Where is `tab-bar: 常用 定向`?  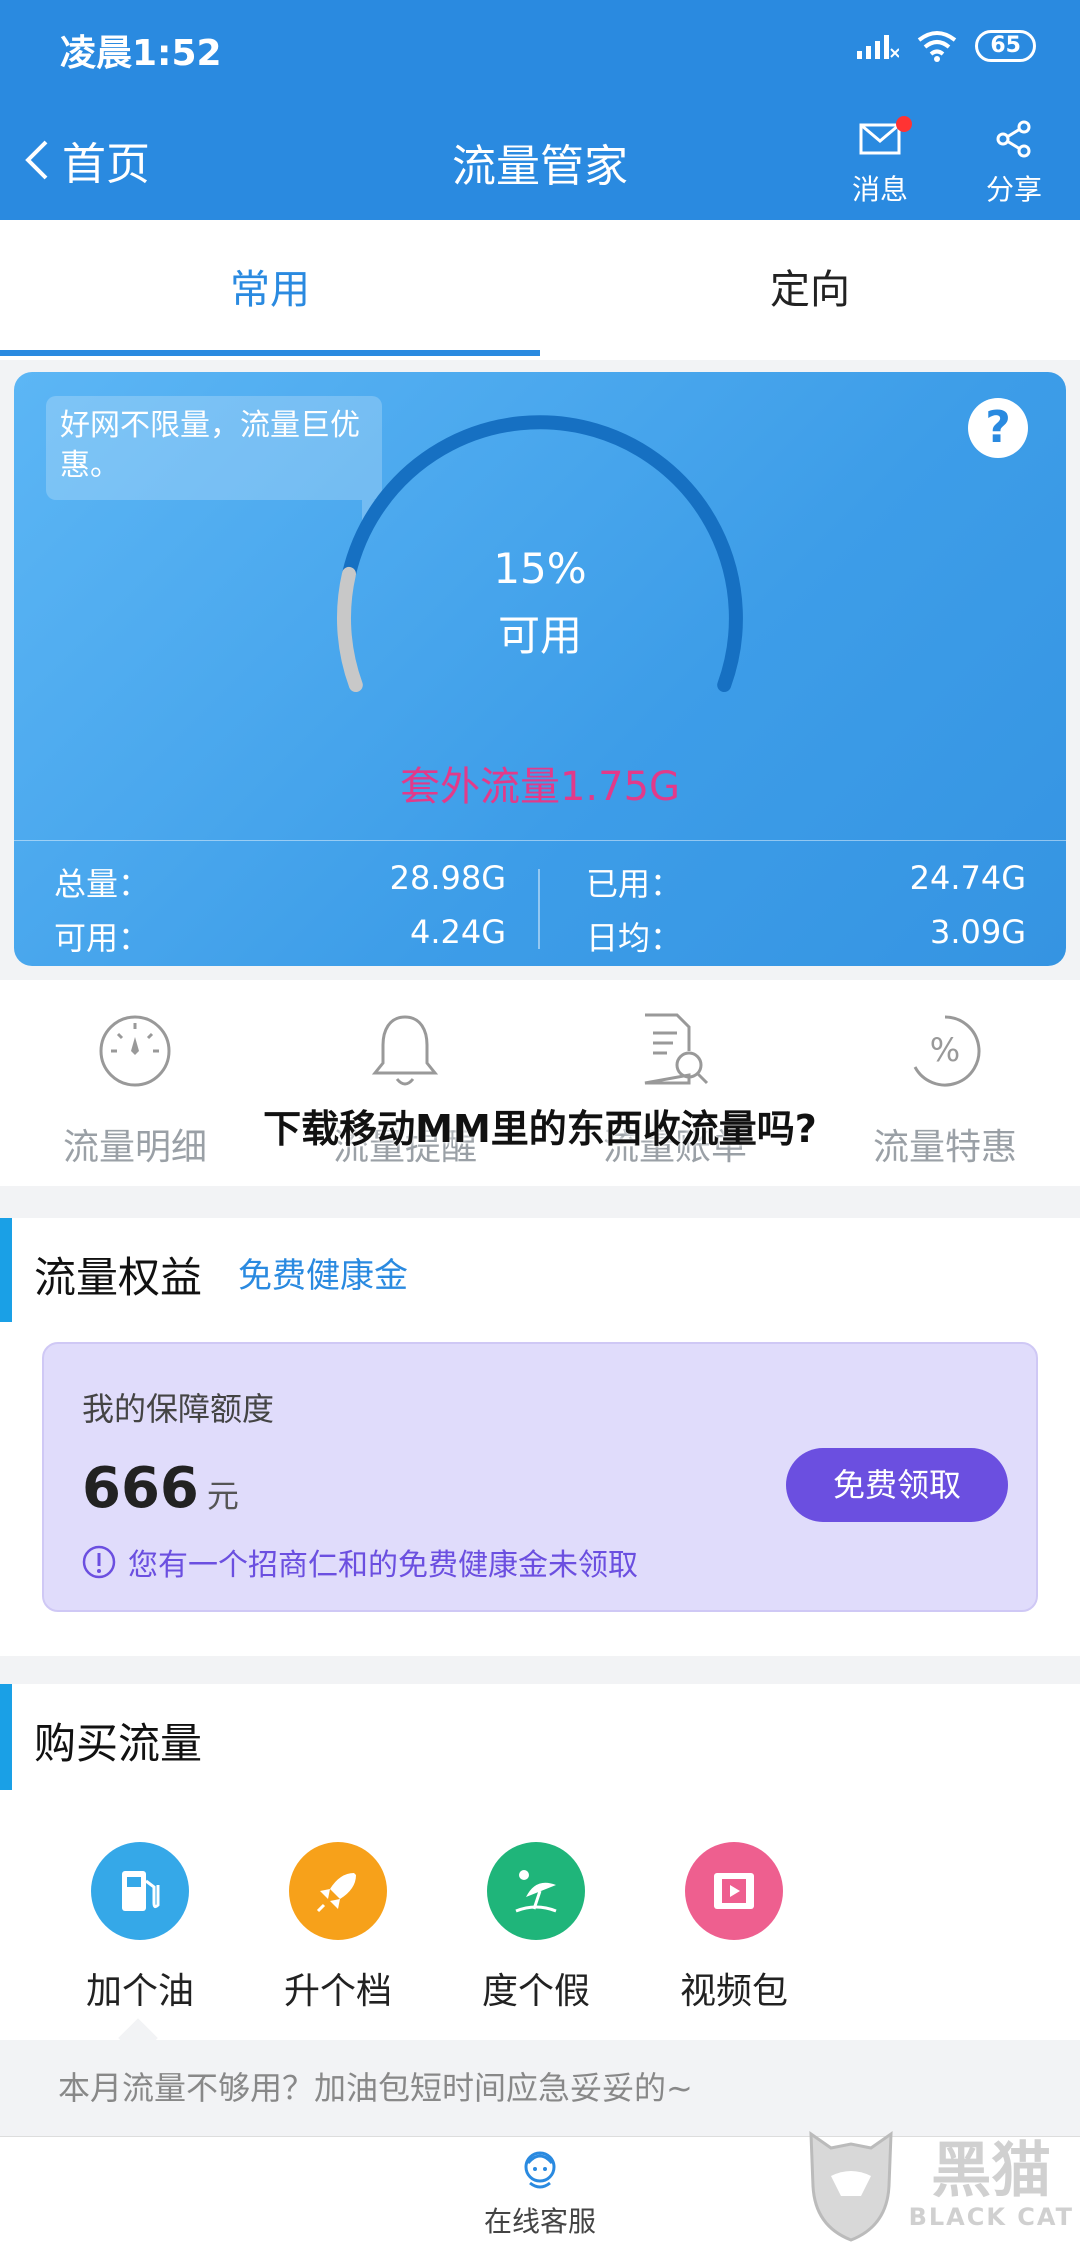
tab-bar: 常用 定向 is located at coordinates (540, 290).